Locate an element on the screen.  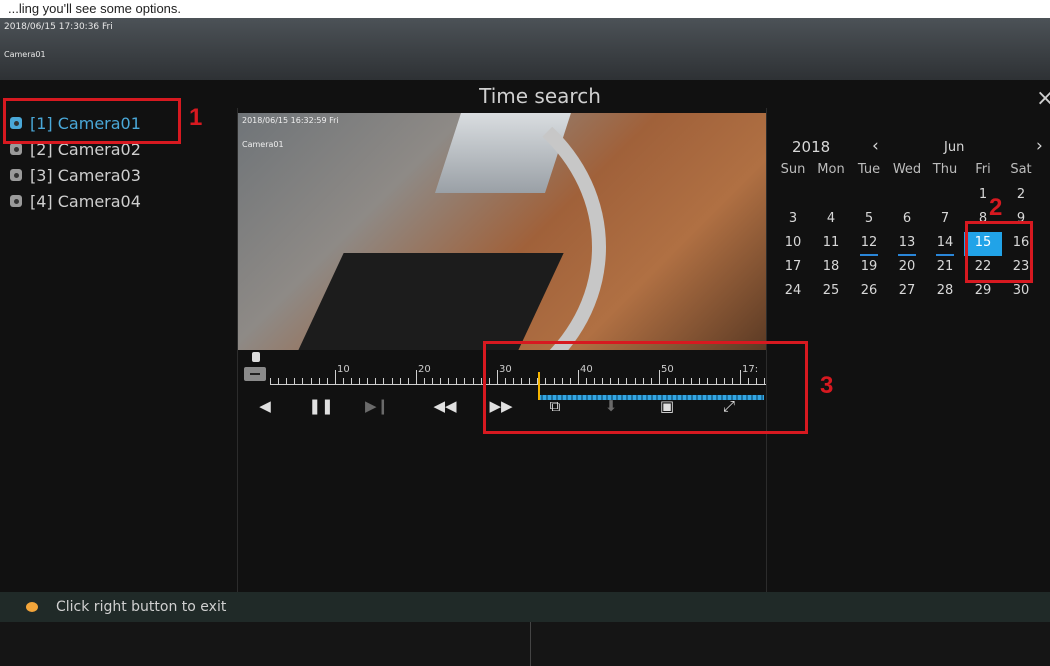
calendar-day: 2 is located at coordinates (1021, 196).